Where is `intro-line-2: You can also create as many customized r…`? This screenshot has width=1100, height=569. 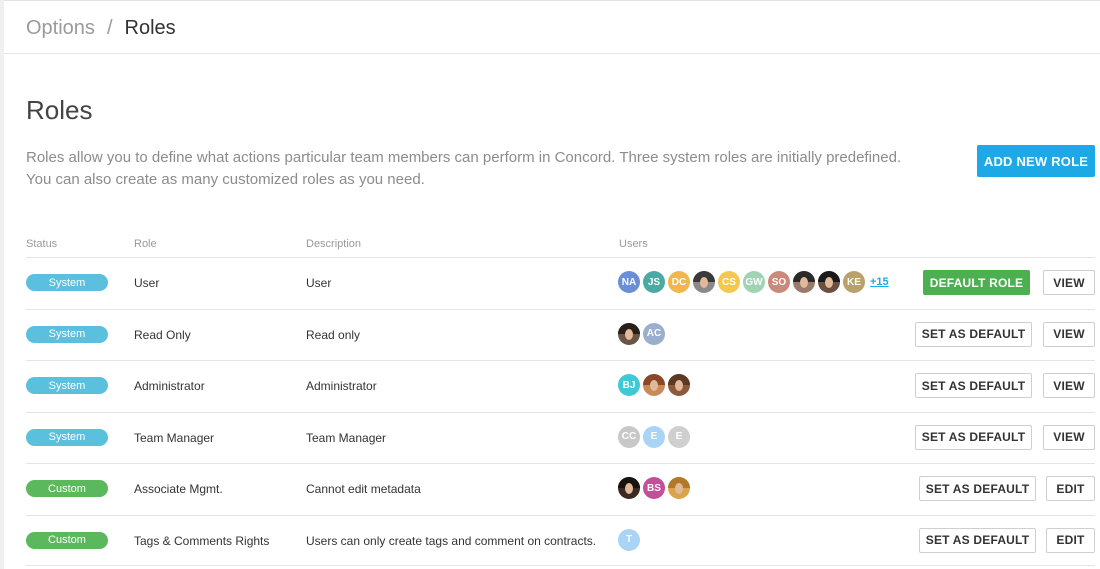 intro-line-2: You can also create as many customized r… is located at coordinates (225, 179).